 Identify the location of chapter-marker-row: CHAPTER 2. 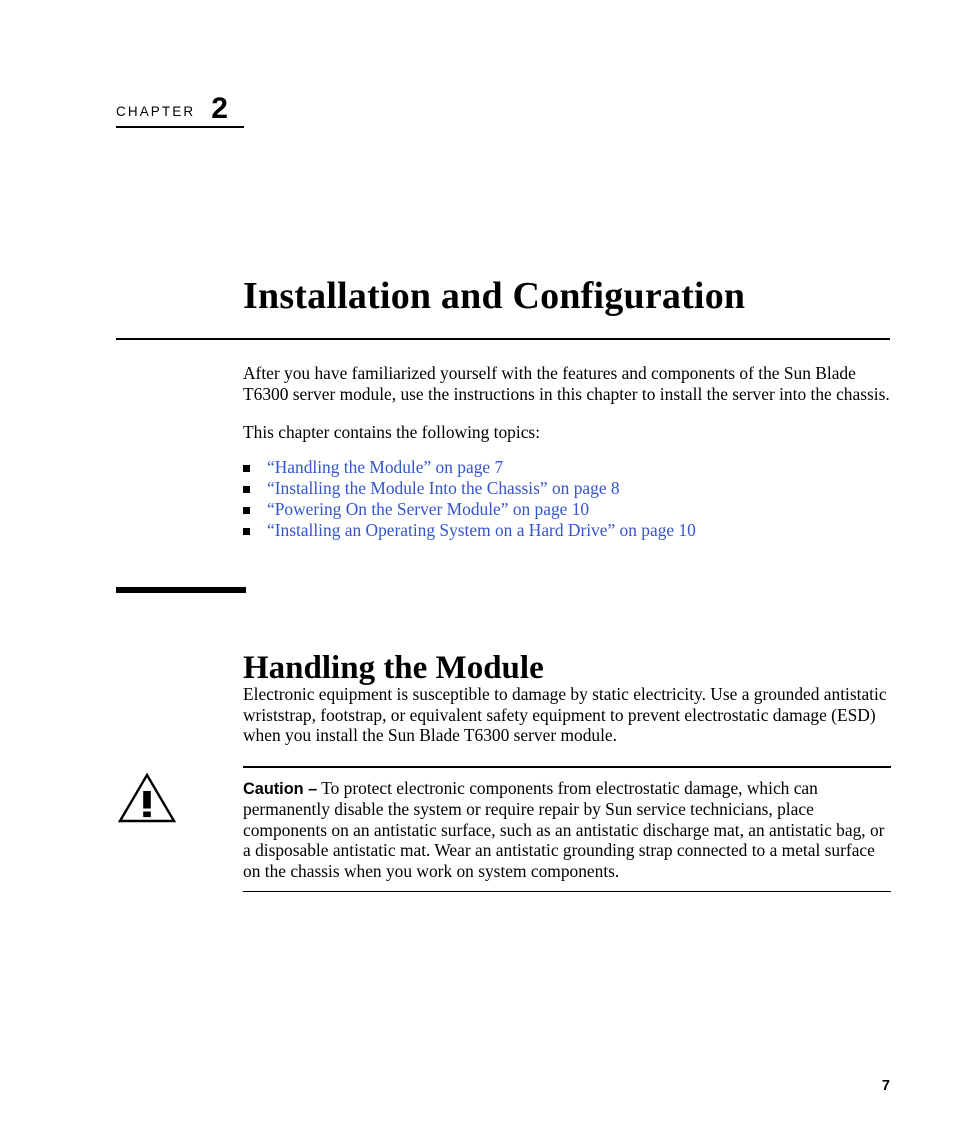
(181, 109).